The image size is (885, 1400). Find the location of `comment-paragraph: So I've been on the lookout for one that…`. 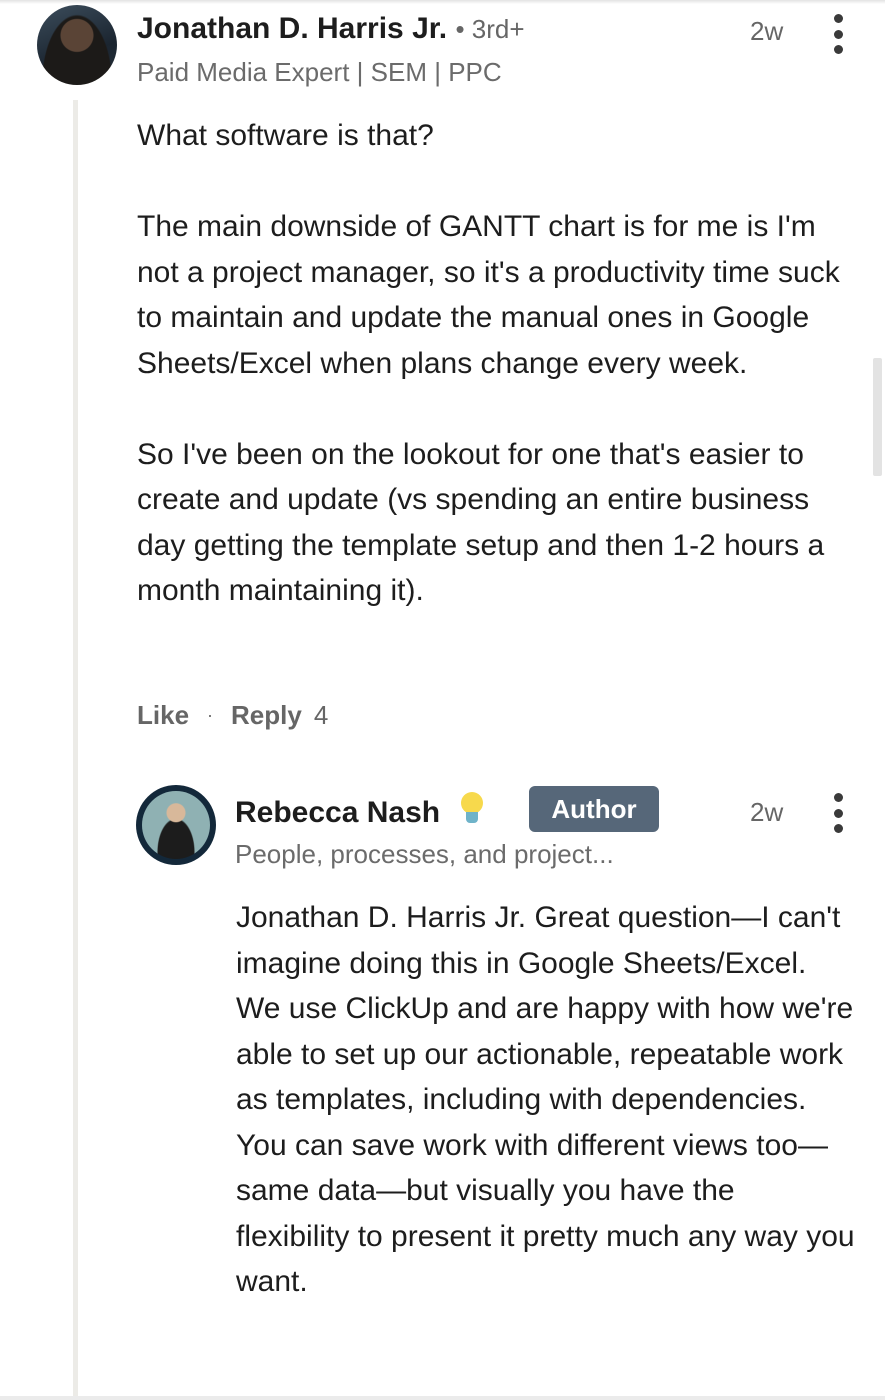

comment-paragraph: So I've been on the lookout for one that… is located at coordinates (481, 522).